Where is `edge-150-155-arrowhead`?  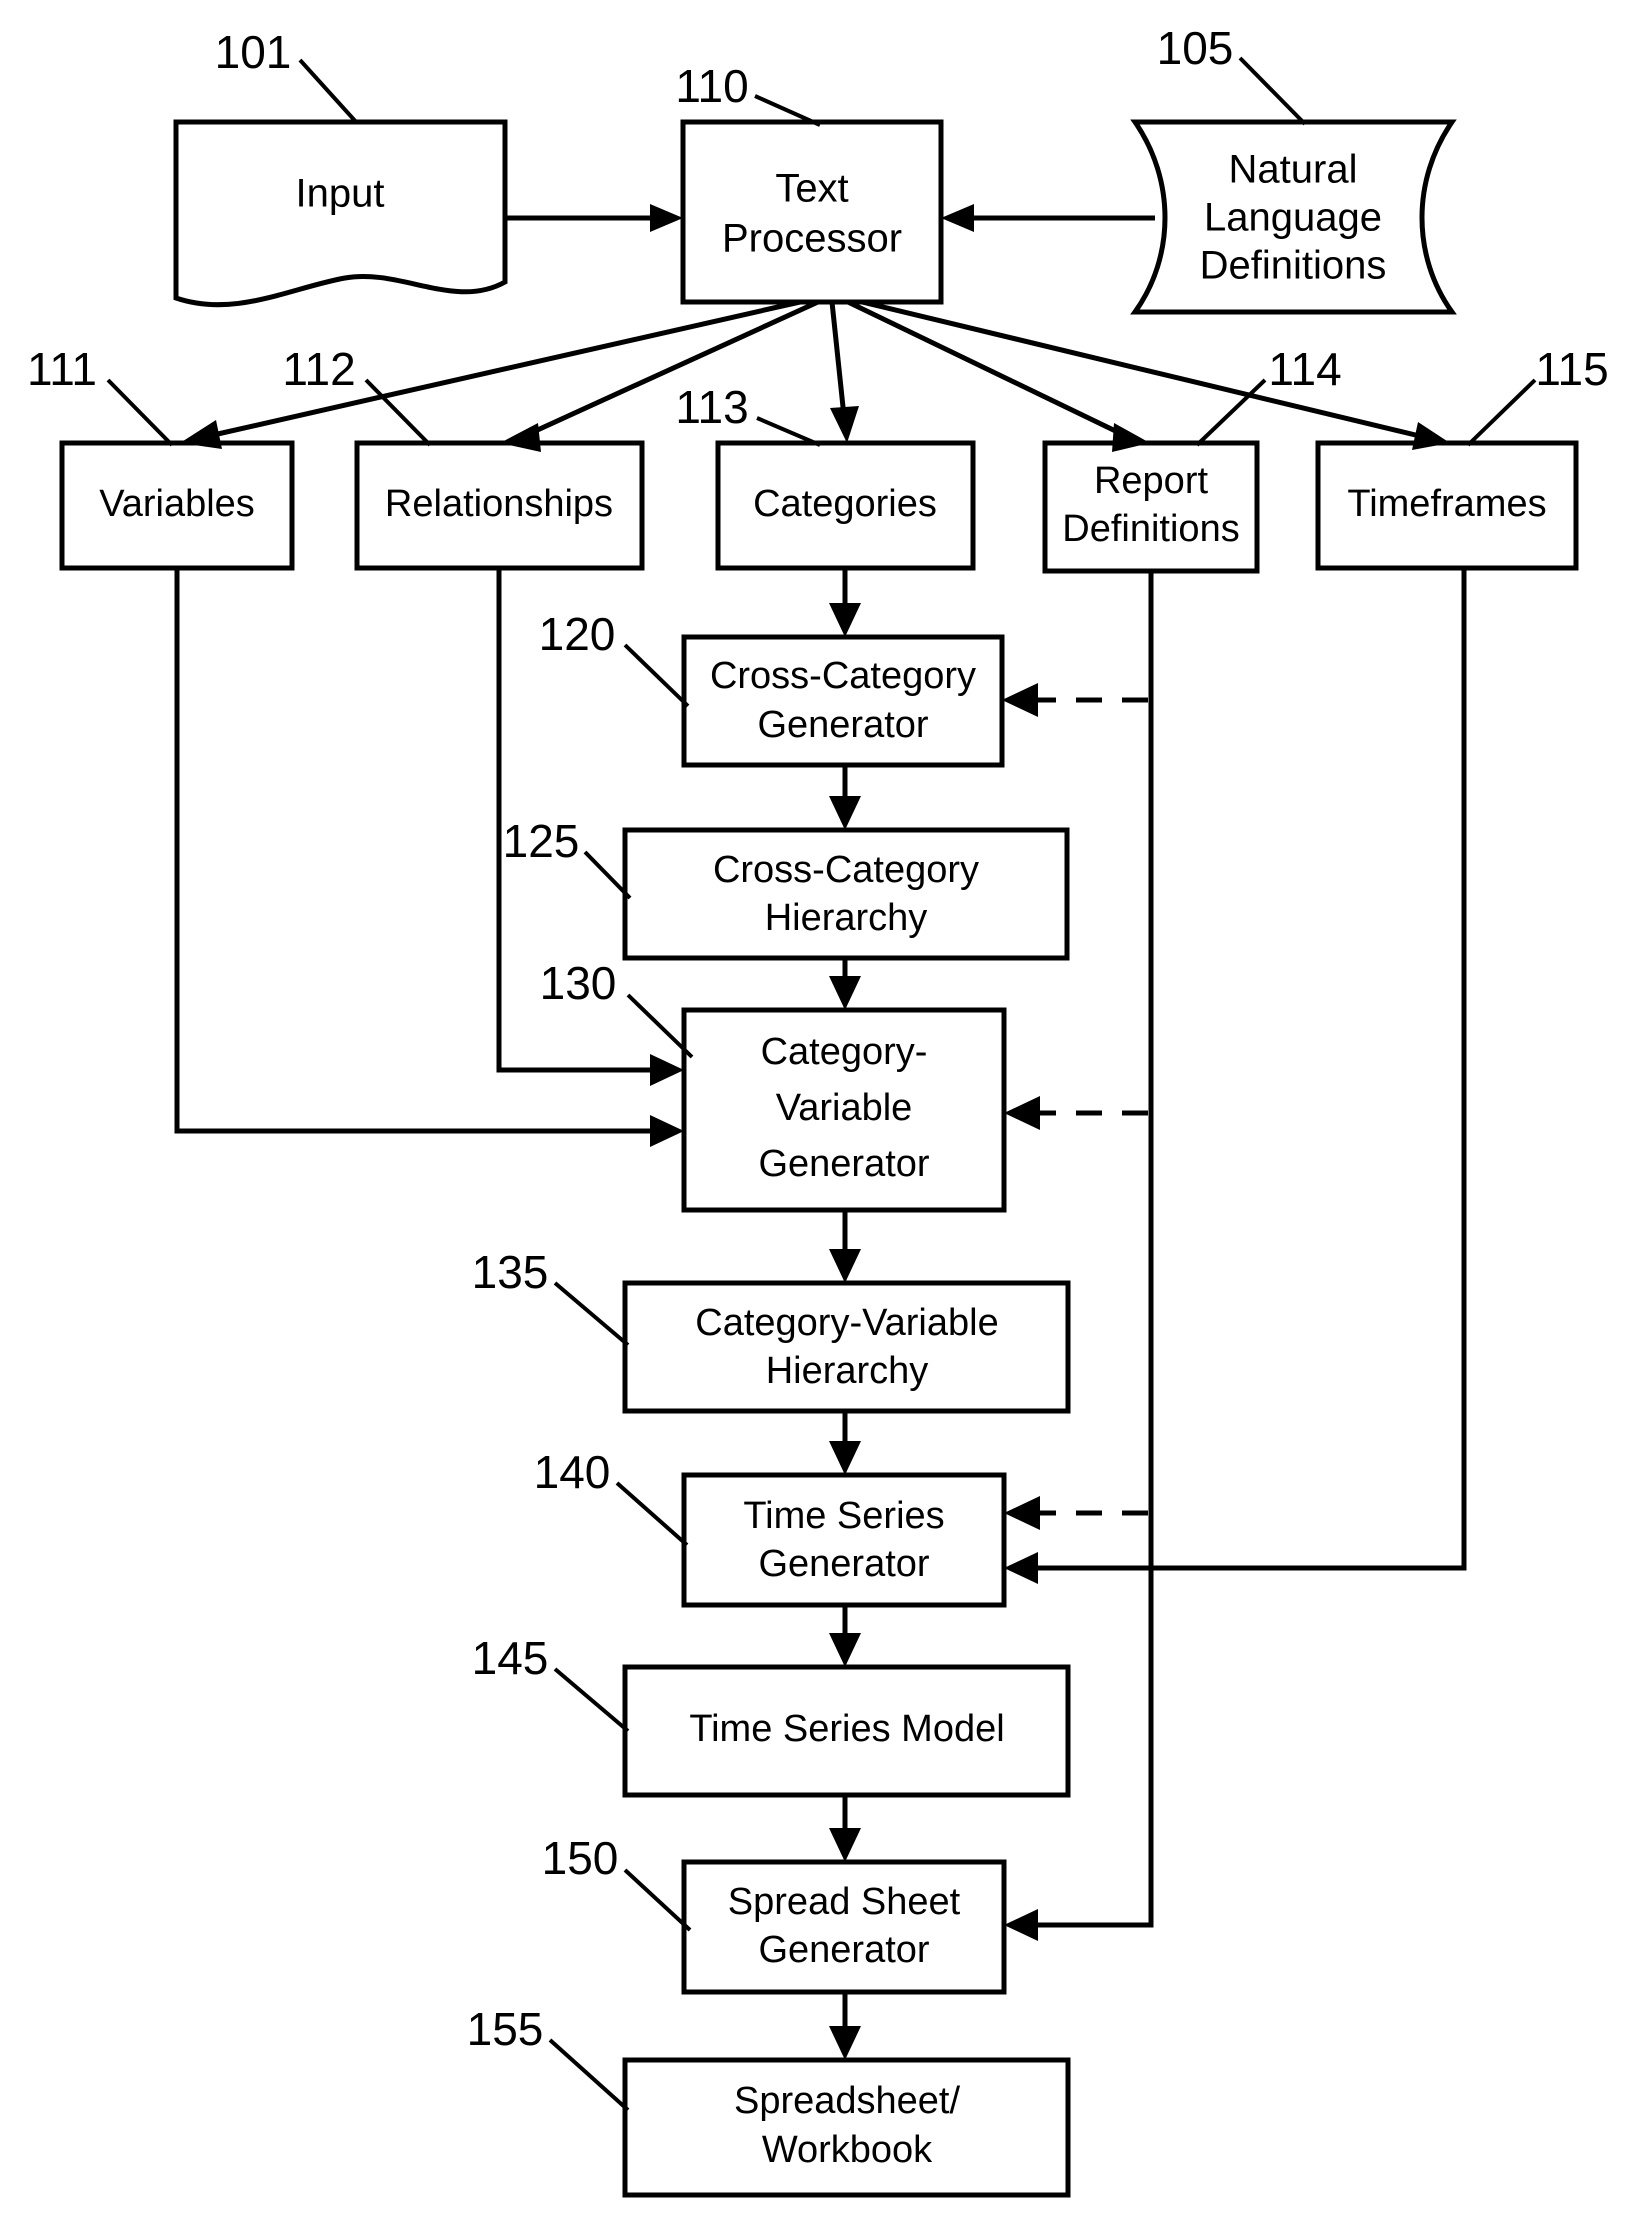 edge-150-155-arrowhead is located at coordinates (845, 2043).